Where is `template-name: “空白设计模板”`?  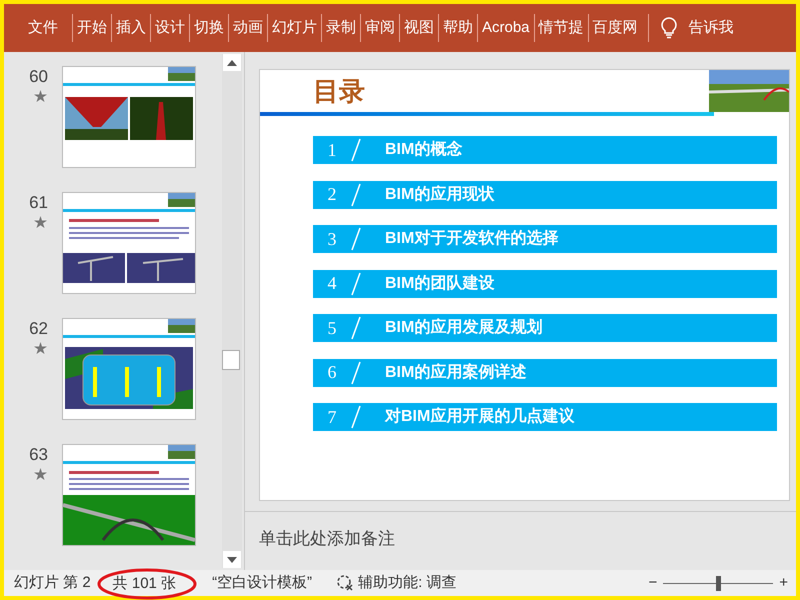
template-name: “空白设计模板” is located at coordinates (262, 582).